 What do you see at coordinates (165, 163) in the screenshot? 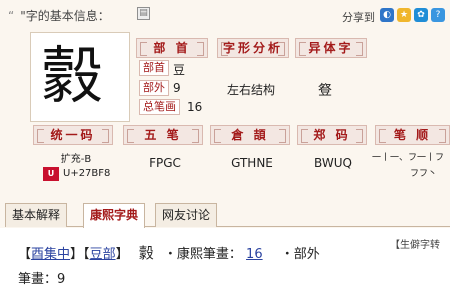
I see `wubi-value: FPGC` at bounding box center [165, 163].